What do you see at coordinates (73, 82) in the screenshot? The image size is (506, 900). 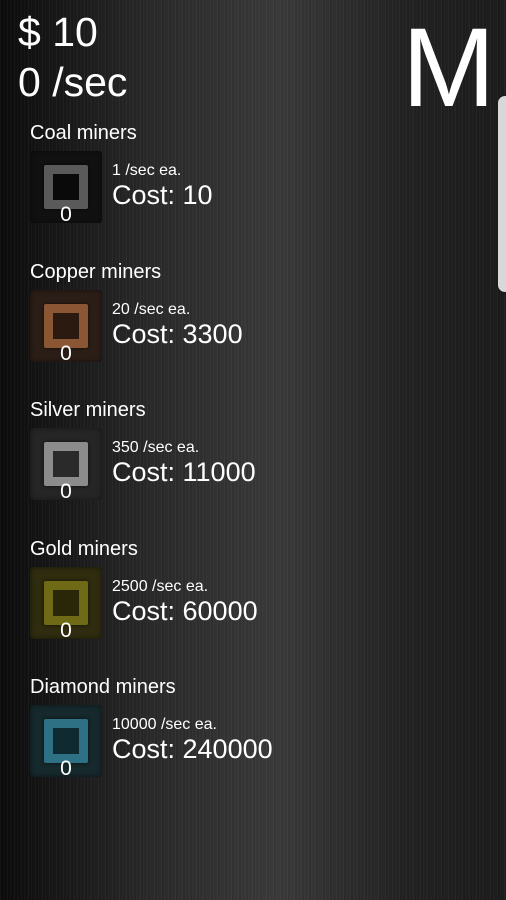 I see `income-rate: 0 /sec` at bounding box center [73, 82].